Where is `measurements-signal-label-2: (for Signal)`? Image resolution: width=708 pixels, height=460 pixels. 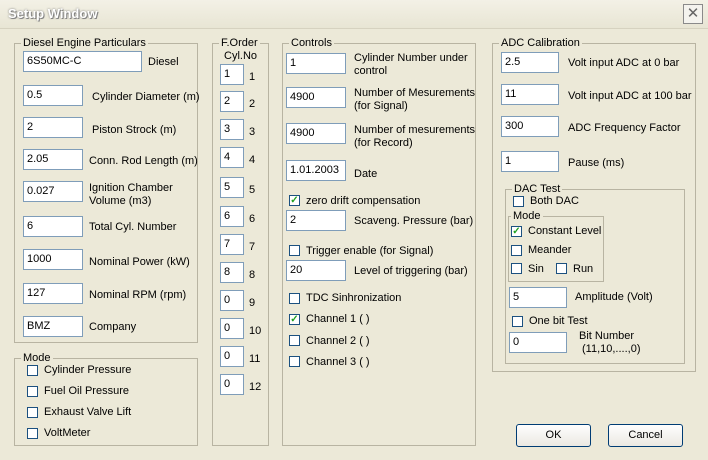
measurements-signal-label-2: (for Signal) is located at coordinates (381, 106).